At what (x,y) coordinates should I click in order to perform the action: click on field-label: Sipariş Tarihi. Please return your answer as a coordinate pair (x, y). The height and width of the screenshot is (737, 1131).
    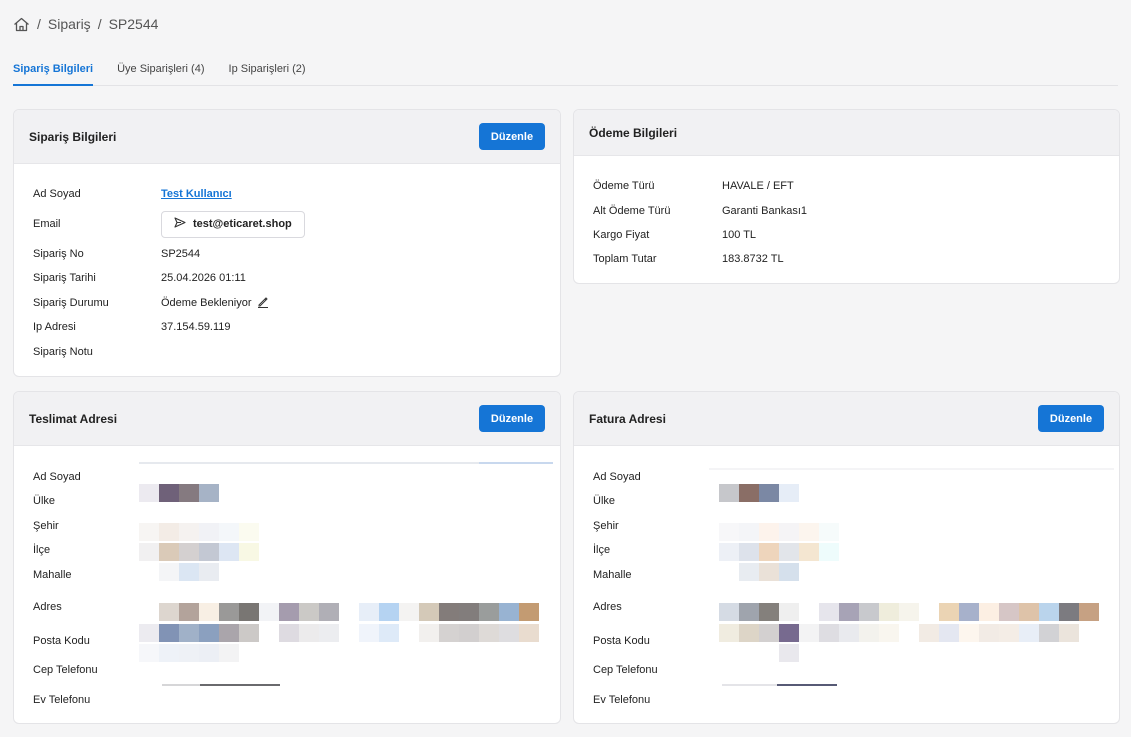
    Looking at the image, I should click on (64, 278).